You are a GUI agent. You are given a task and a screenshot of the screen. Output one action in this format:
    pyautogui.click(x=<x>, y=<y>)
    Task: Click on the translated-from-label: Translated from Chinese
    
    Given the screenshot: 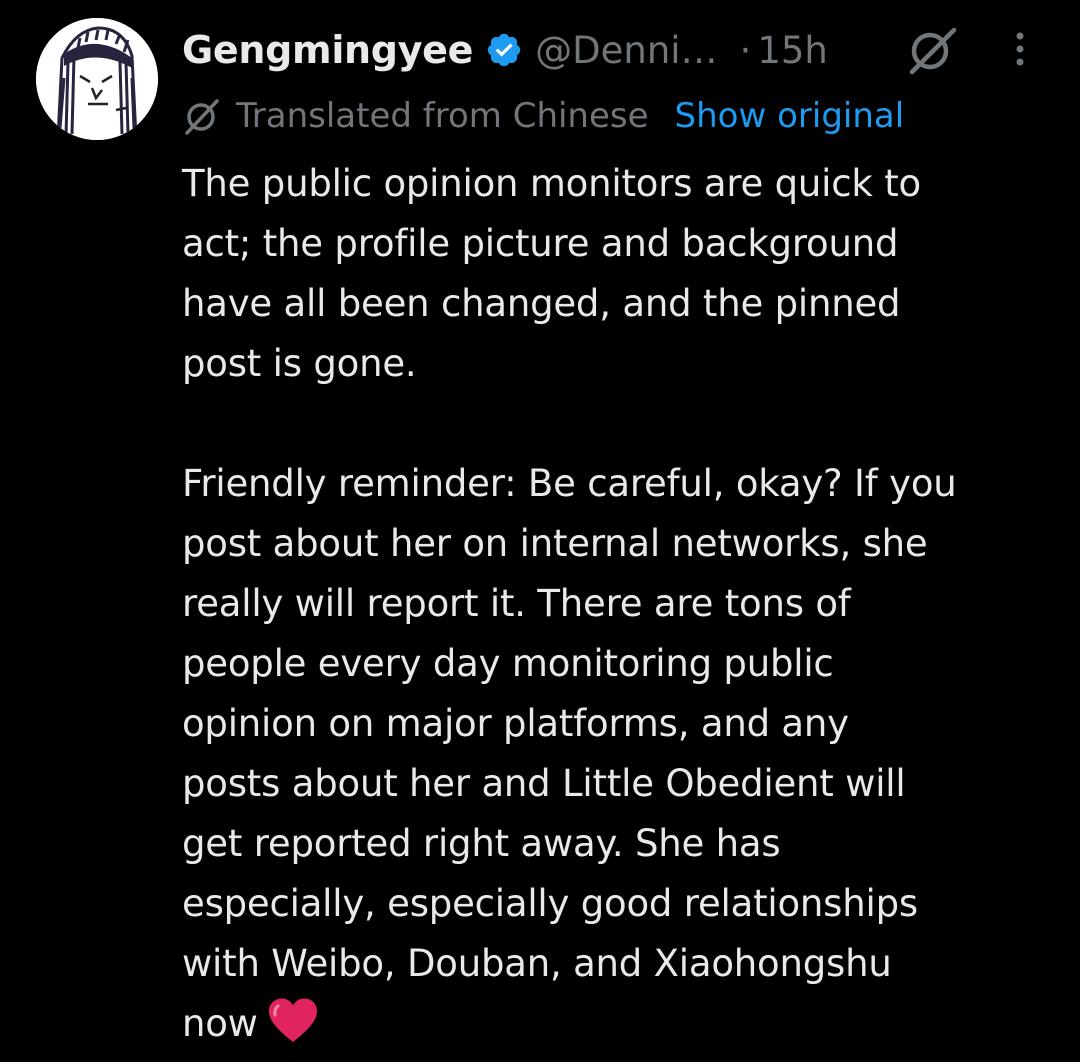 What is the action you would take?
    pyautogui.click(x=442, y=116)
    